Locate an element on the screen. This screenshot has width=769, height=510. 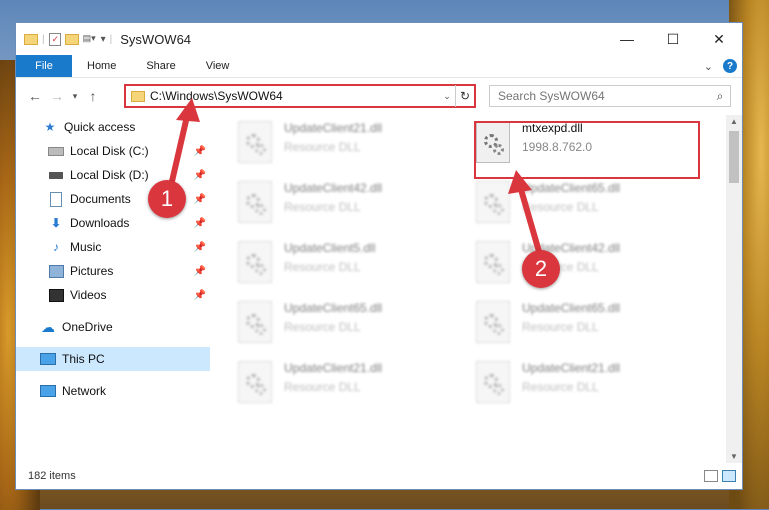
step-2-badge: 2 is located at coordinates (541, 269).